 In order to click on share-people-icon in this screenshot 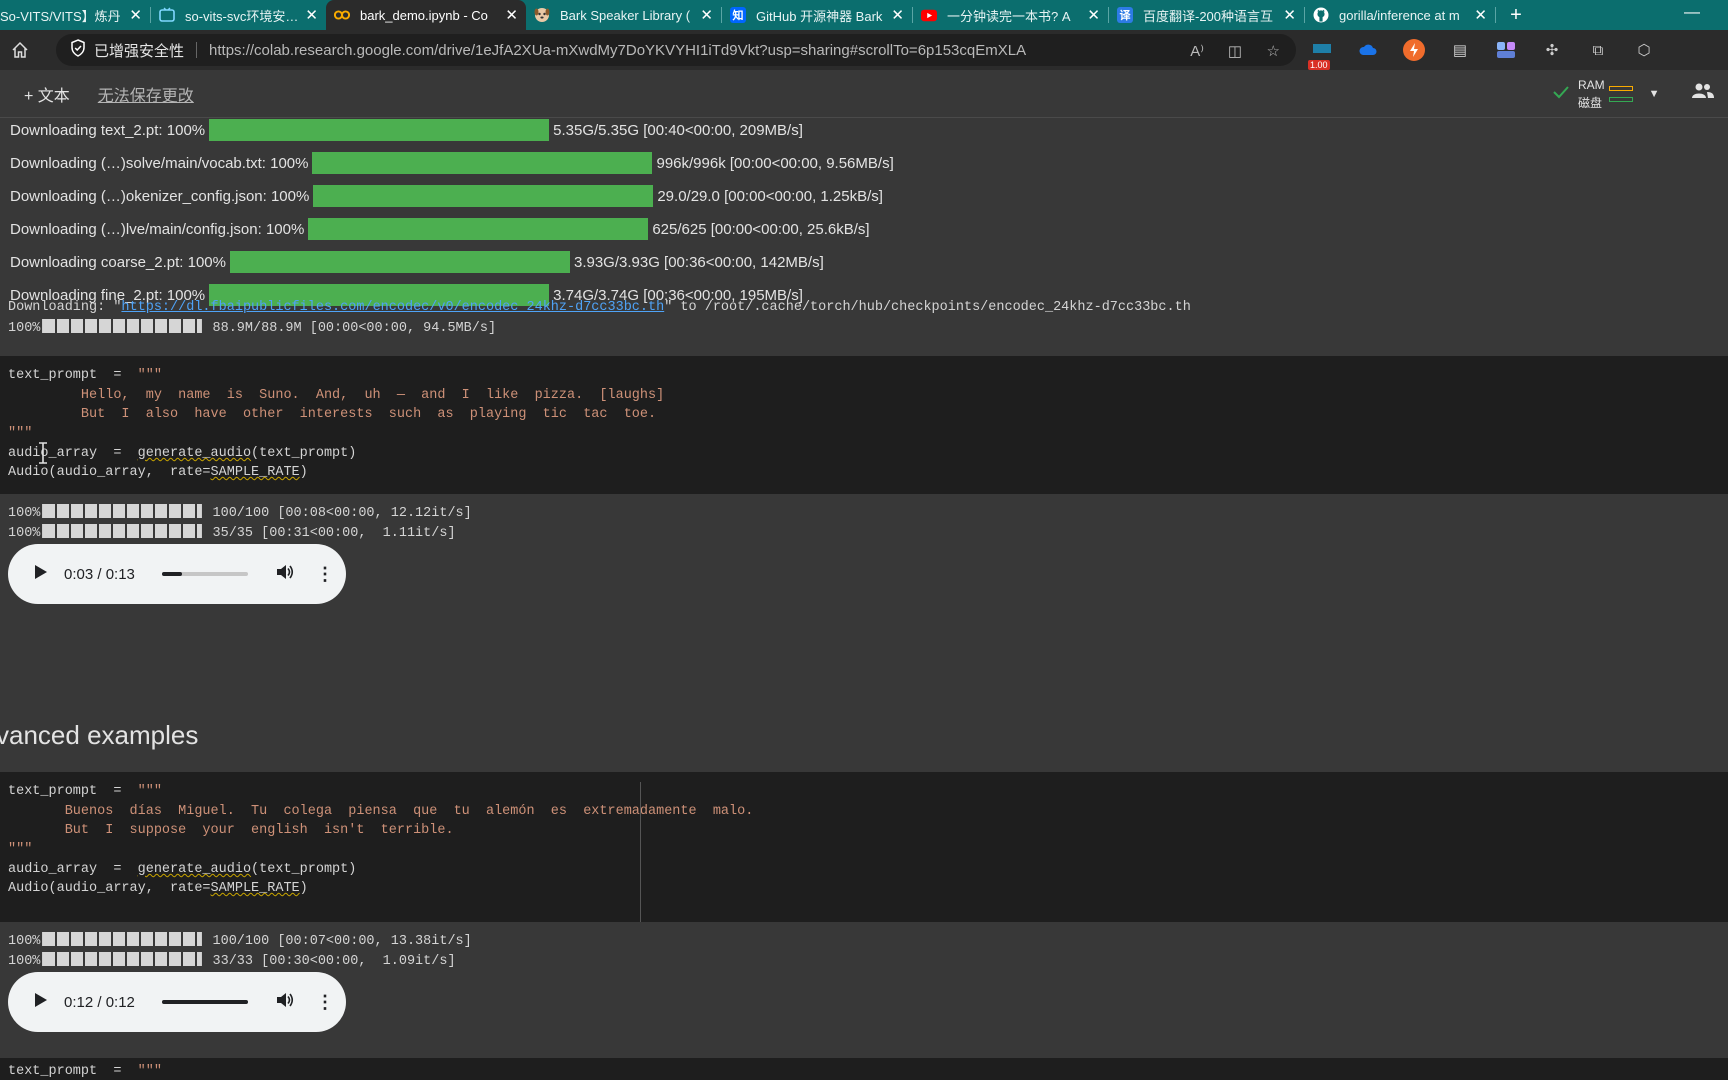, I will do `click(1703, 93)`.